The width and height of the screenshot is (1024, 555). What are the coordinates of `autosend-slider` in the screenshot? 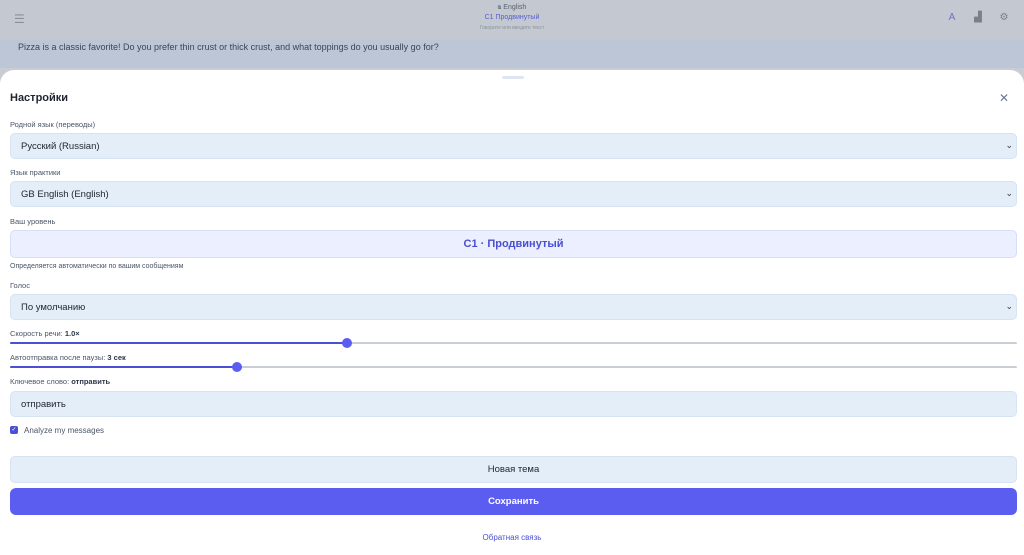 It's located at (513, 367).